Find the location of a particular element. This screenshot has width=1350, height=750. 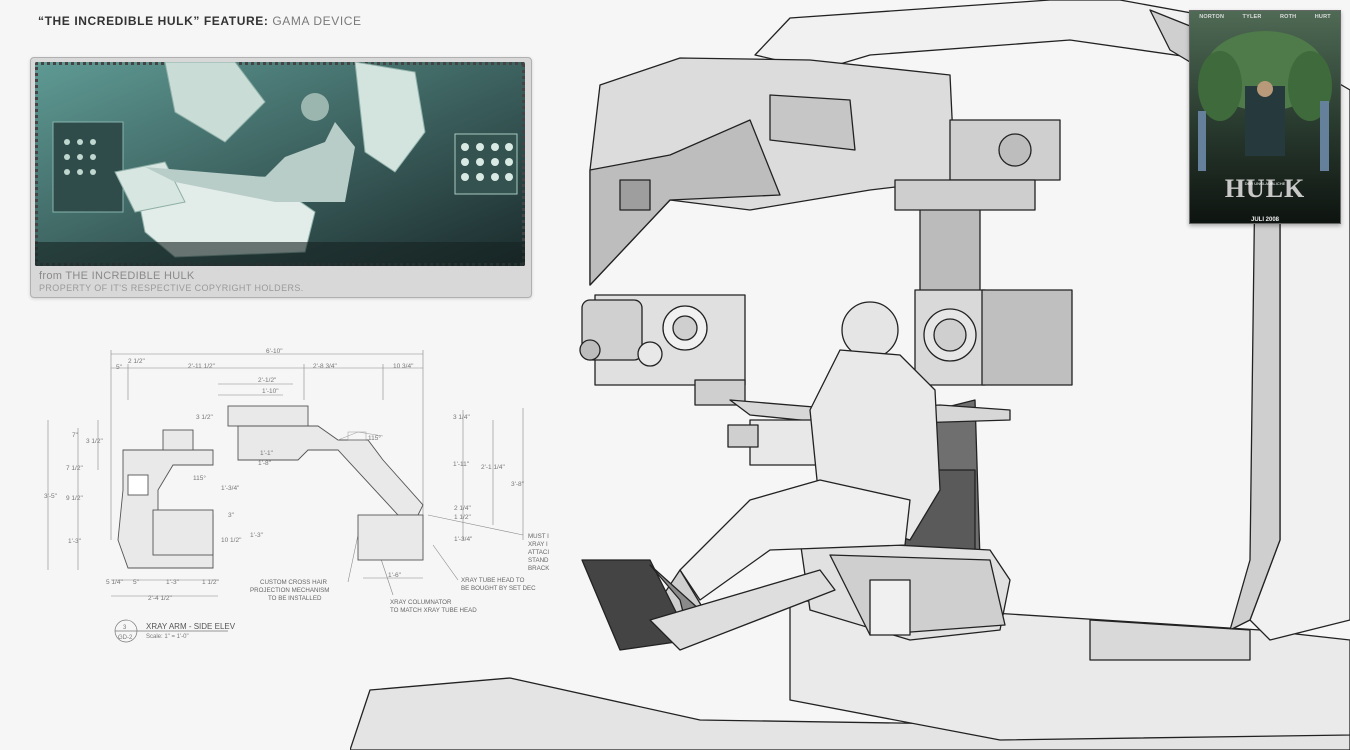

dim-label: 2'-4 1/2" is located at coordinates (160, 598).